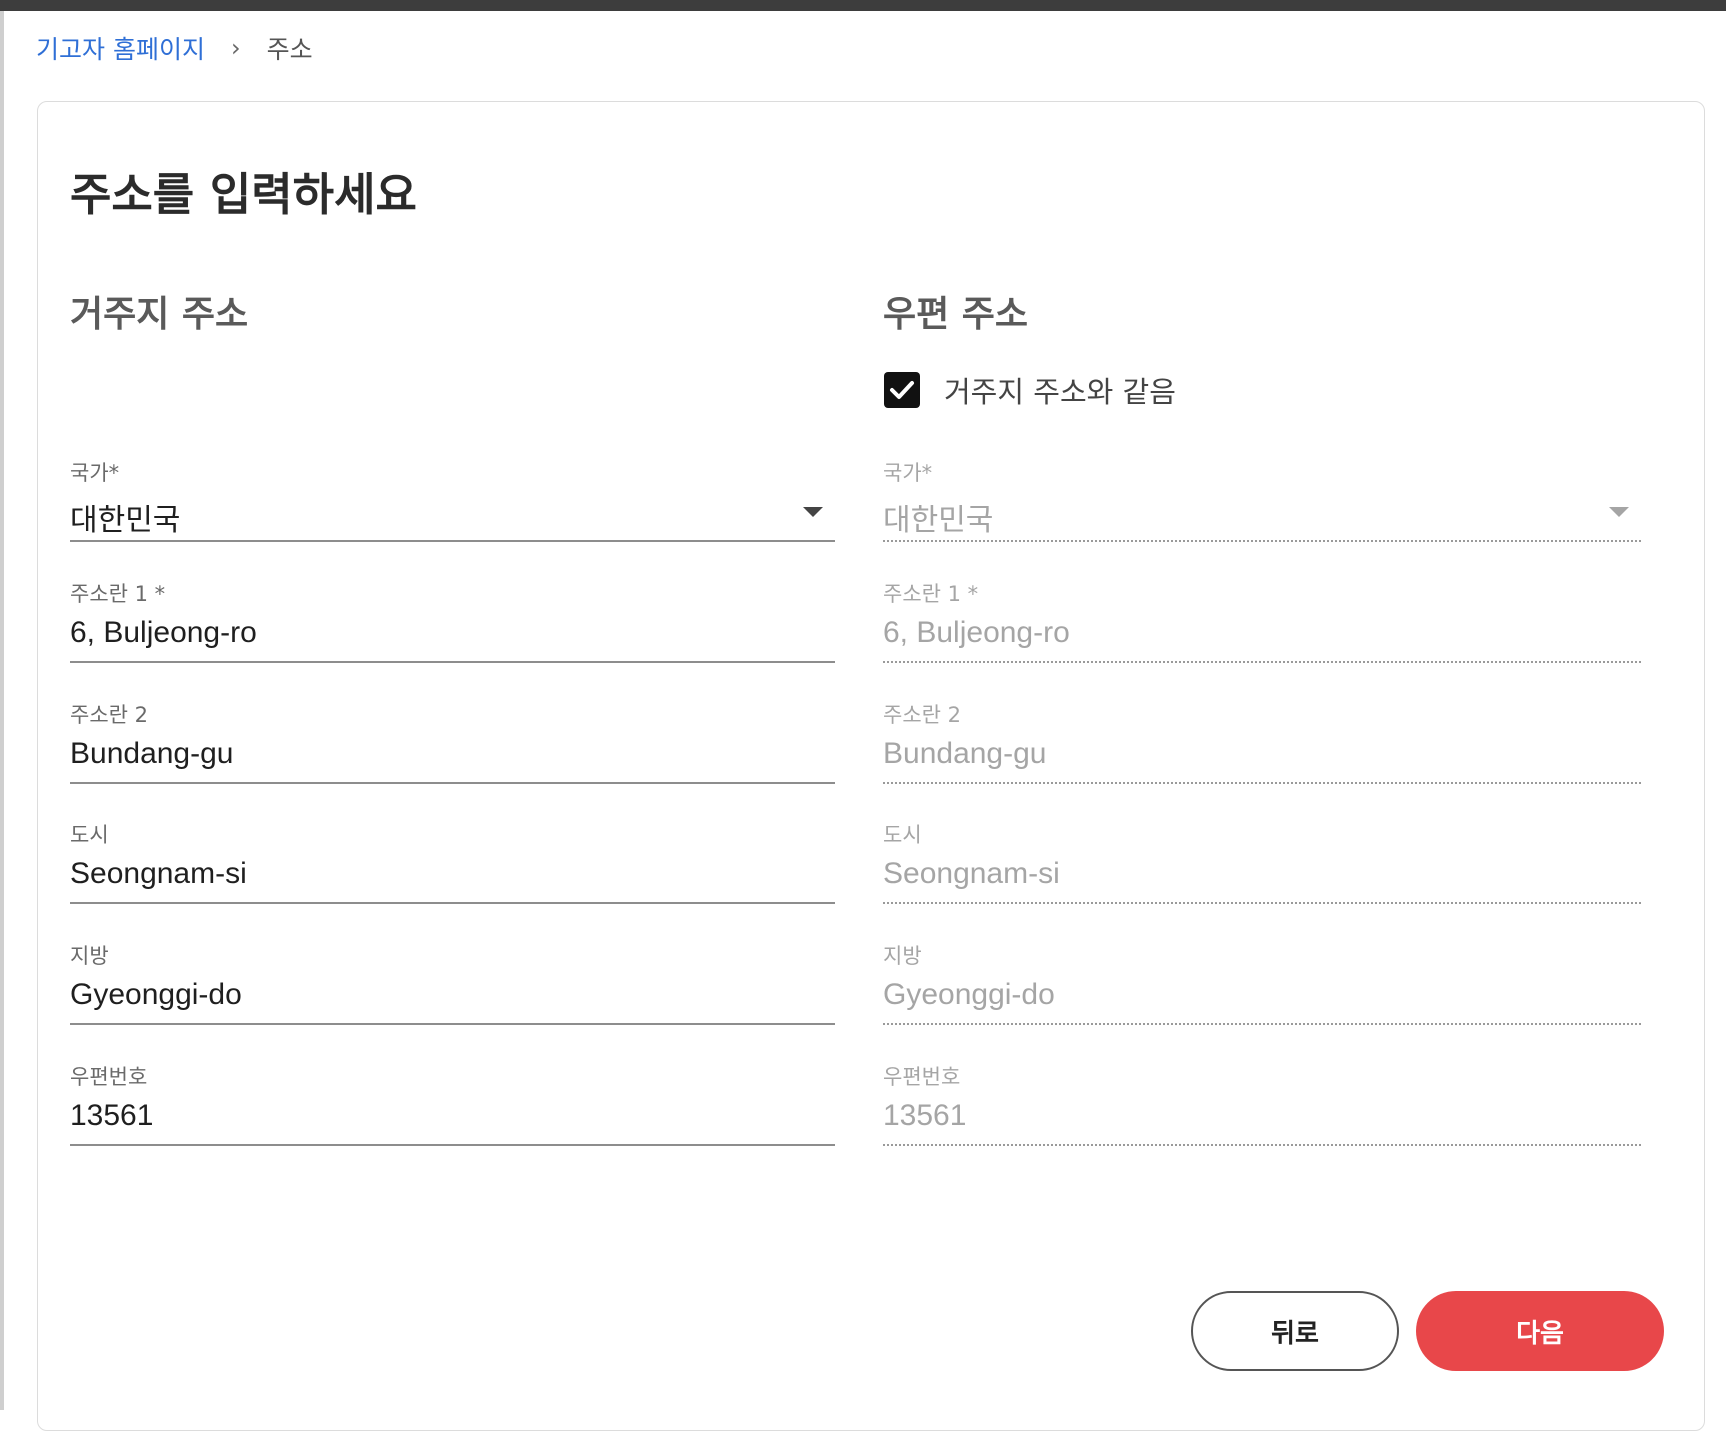 This screenshot has width=1726, height=1431. Describe the element at coordinates (452, 1116) in the screenshot. I see `residential-postal-code-input: 우편번호 13561` at that location.